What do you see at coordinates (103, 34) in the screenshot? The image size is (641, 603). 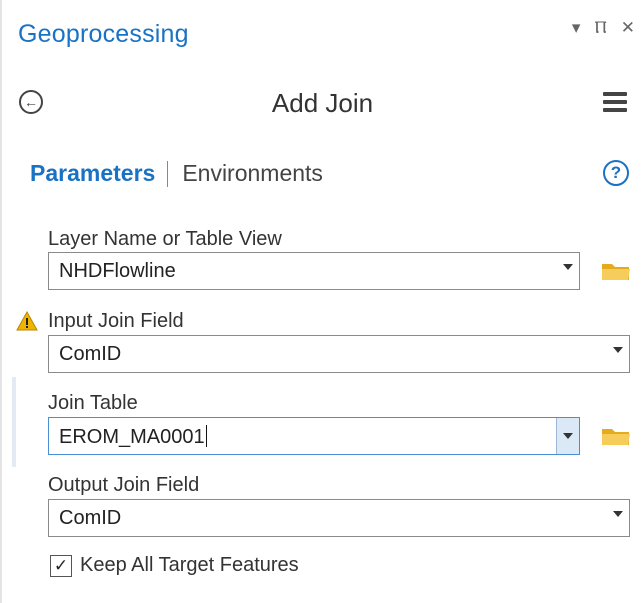 I see `pane-title: Geoprocessing` at bounding box center [103, 34].